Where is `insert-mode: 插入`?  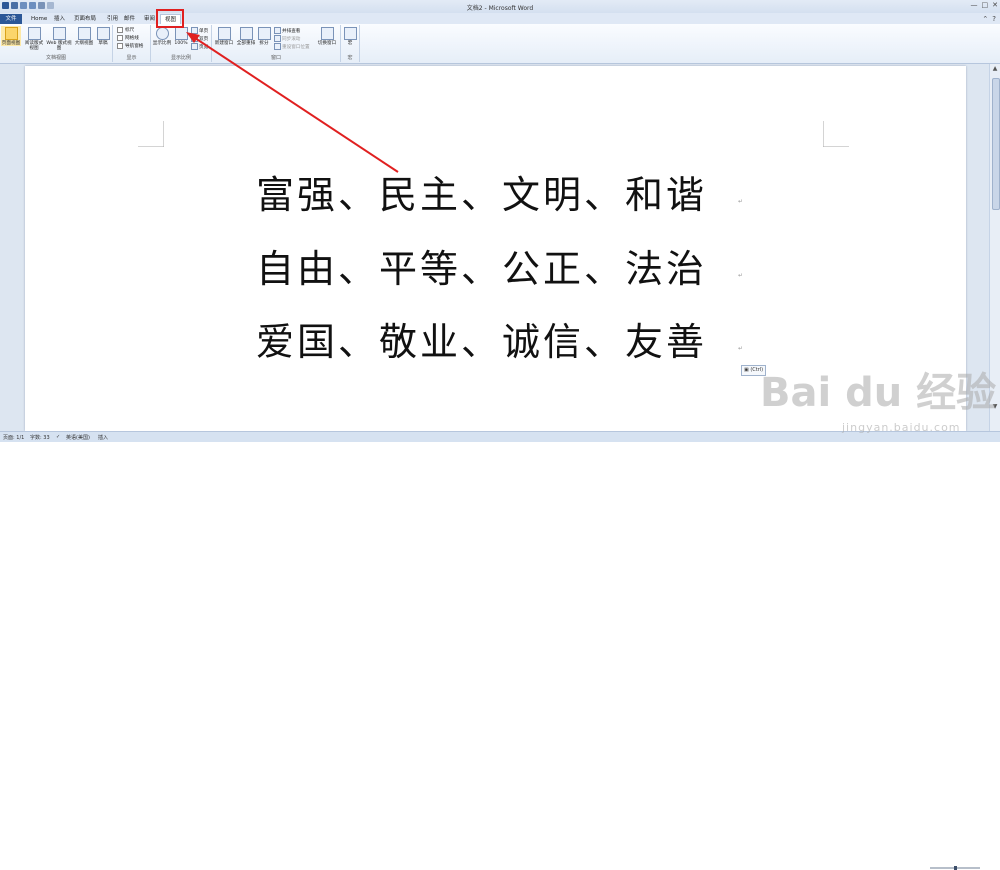 insert-mode: 插入 is located at coordinates (103, 437).